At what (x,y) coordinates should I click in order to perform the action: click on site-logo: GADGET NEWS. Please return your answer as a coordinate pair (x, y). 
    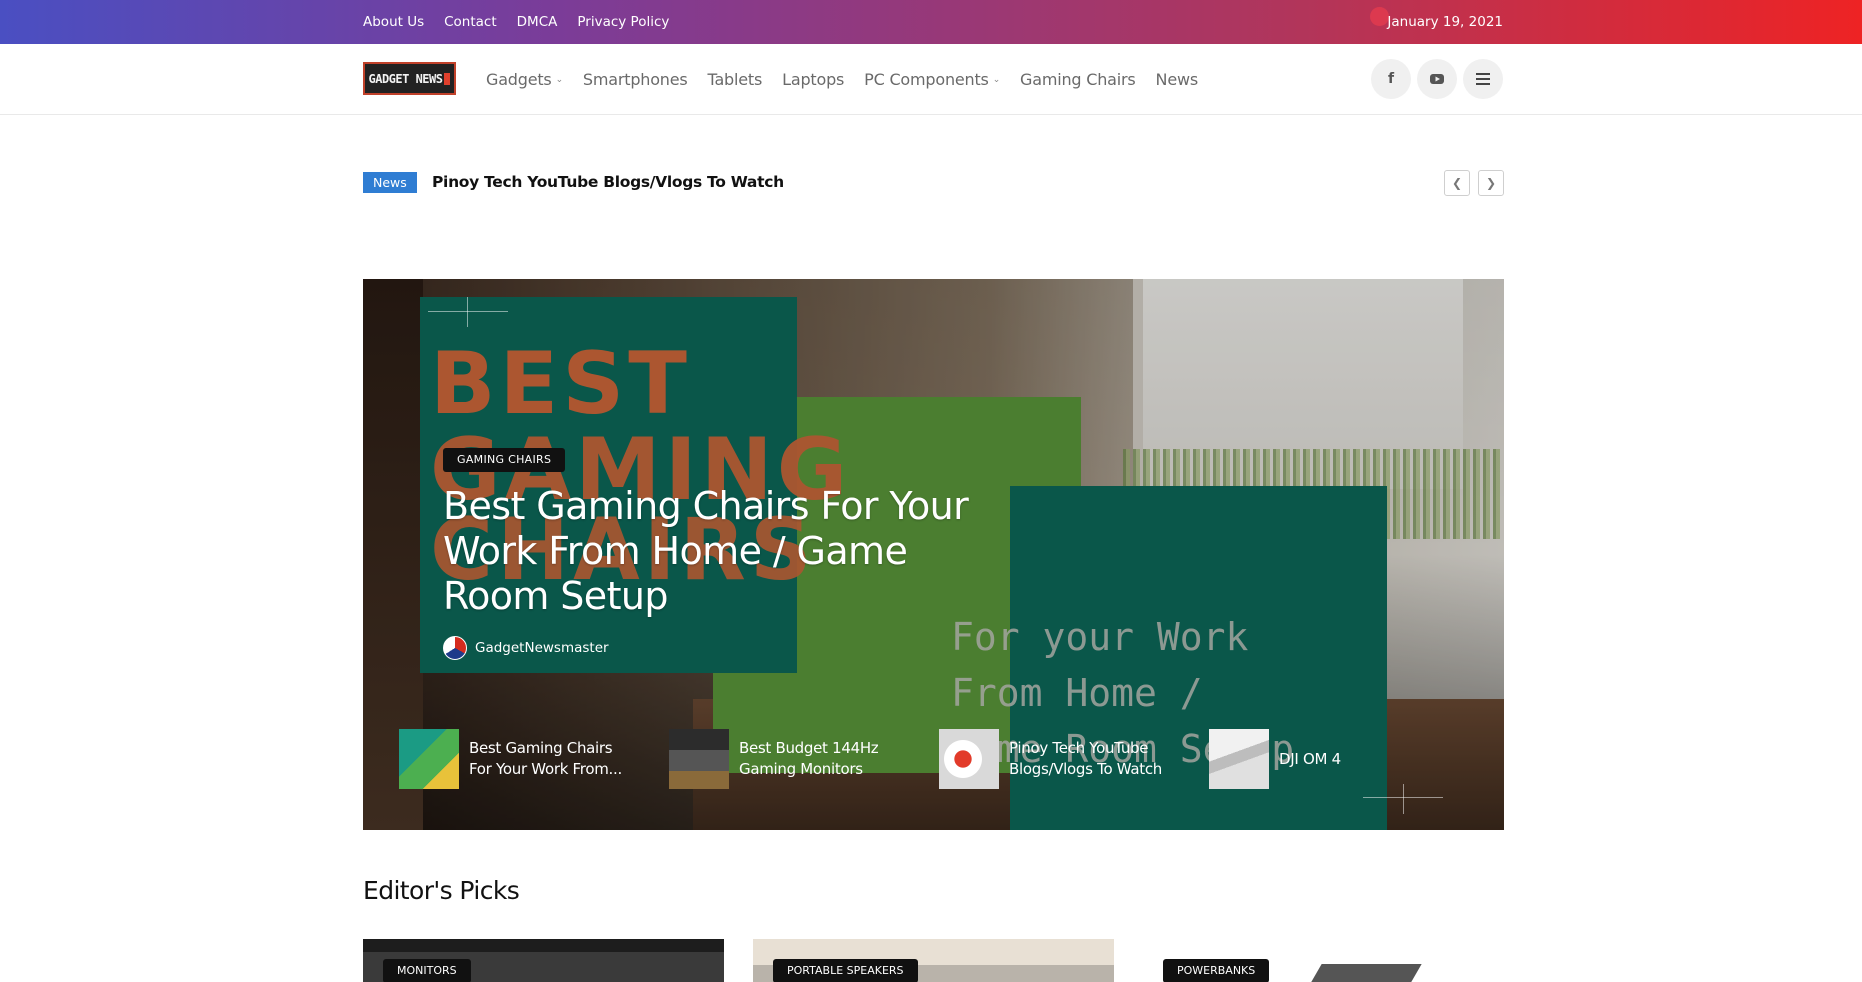
    Looking at the image, I should click on (409, 78).